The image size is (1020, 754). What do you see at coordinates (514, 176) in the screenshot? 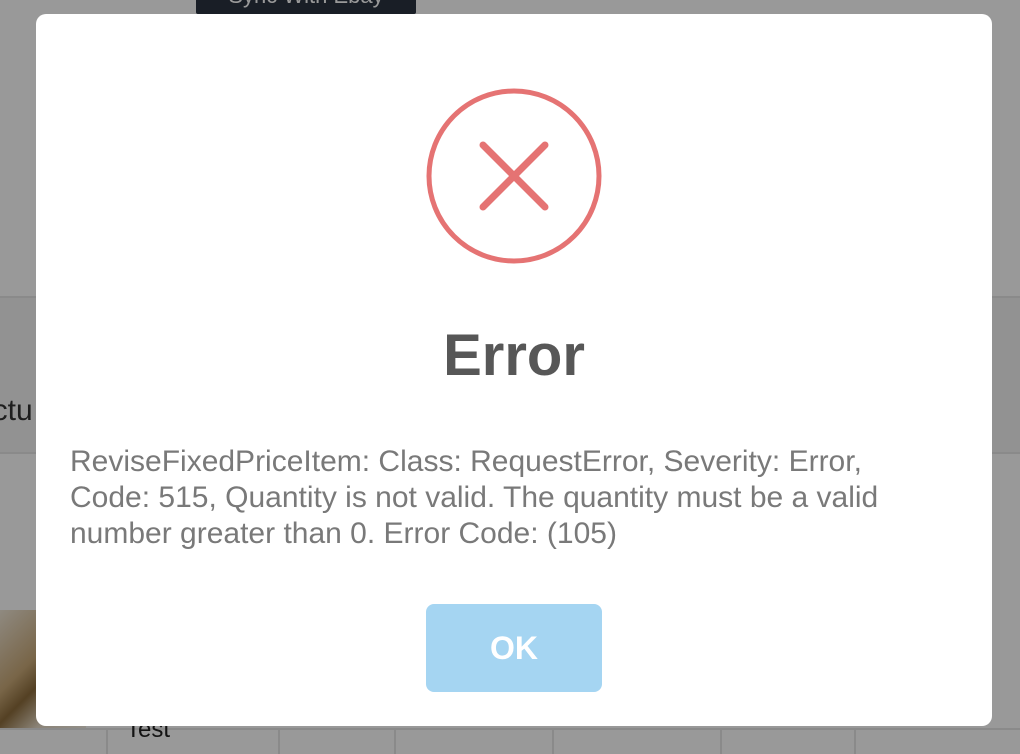
I see `error-x-circle-icon` at bounding box center [514, 176].